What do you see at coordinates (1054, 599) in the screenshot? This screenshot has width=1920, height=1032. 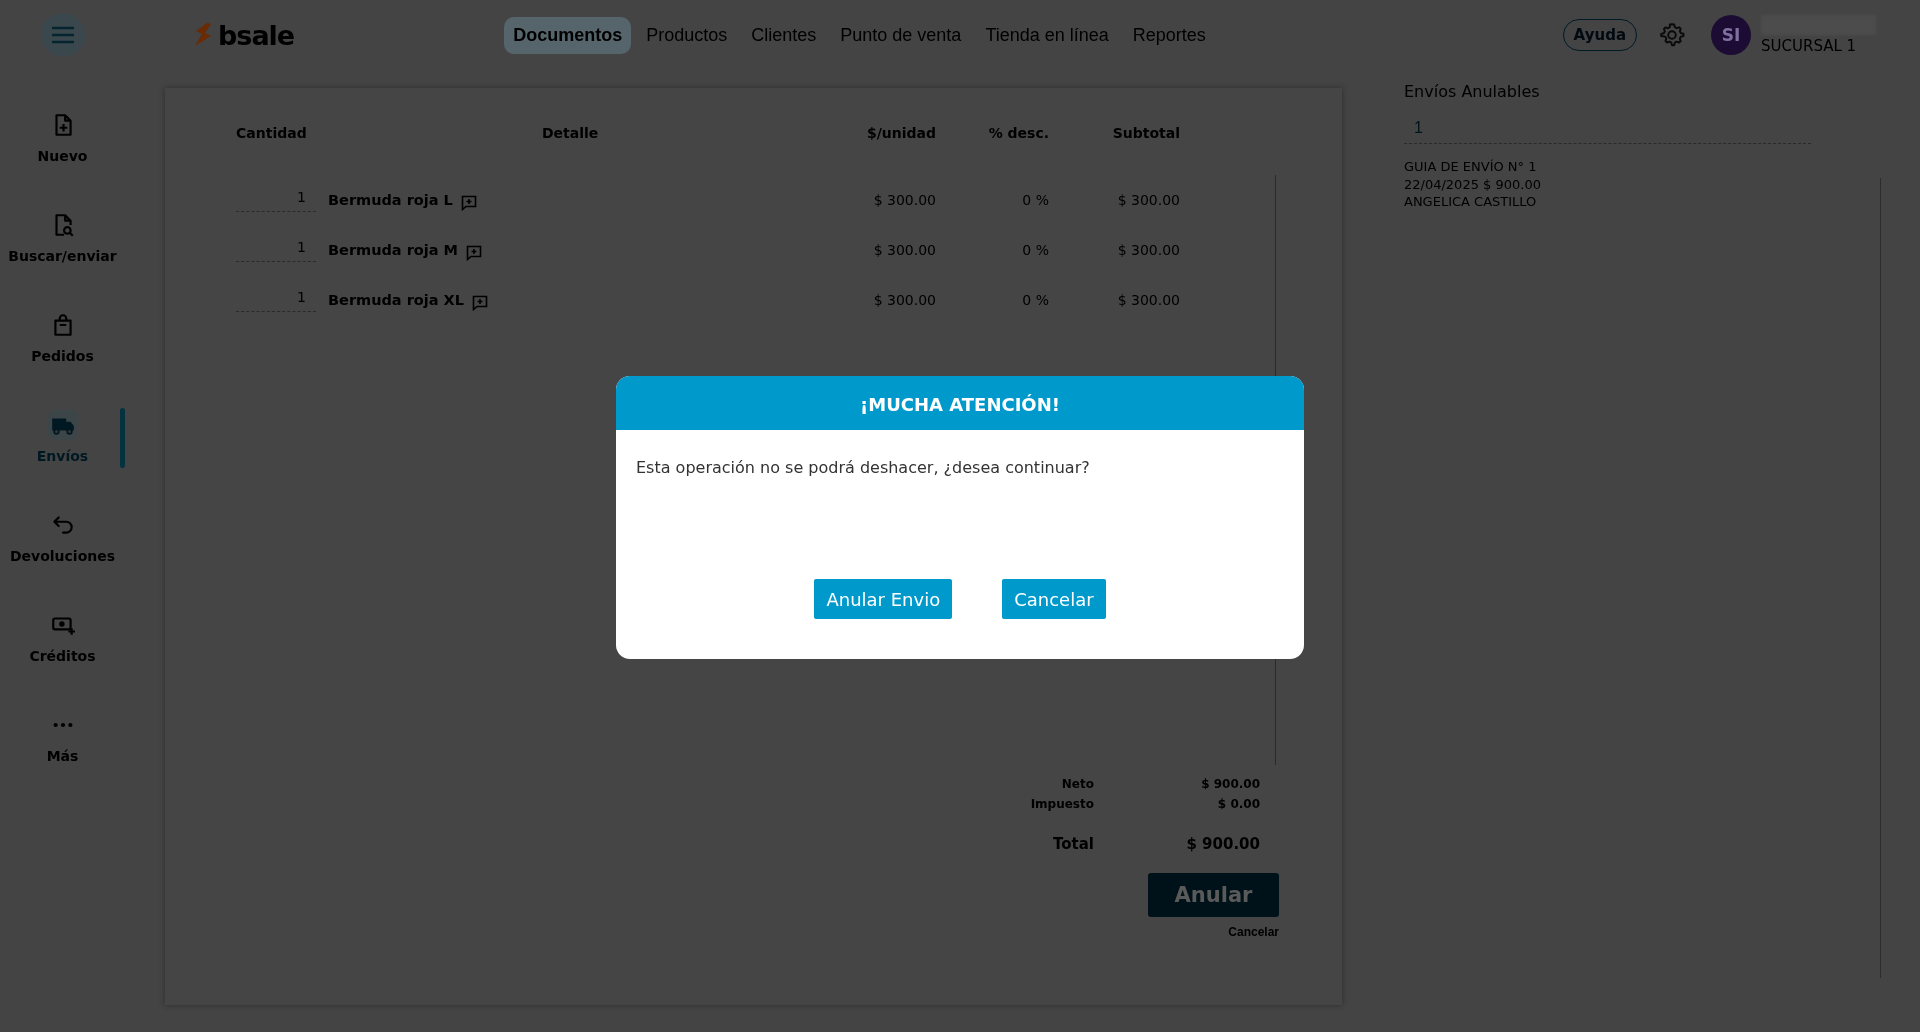 I see `cancel-button: Cancelar` at bounding box center [1054, 599].